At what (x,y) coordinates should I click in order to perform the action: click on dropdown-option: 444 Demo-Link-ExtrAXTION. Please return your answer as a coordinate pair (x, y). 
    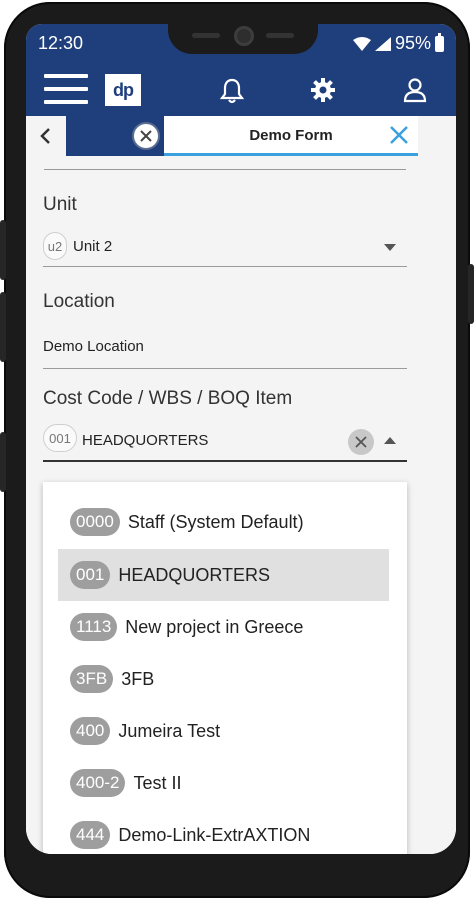
    Looking at the image, I should click on (223, 831).